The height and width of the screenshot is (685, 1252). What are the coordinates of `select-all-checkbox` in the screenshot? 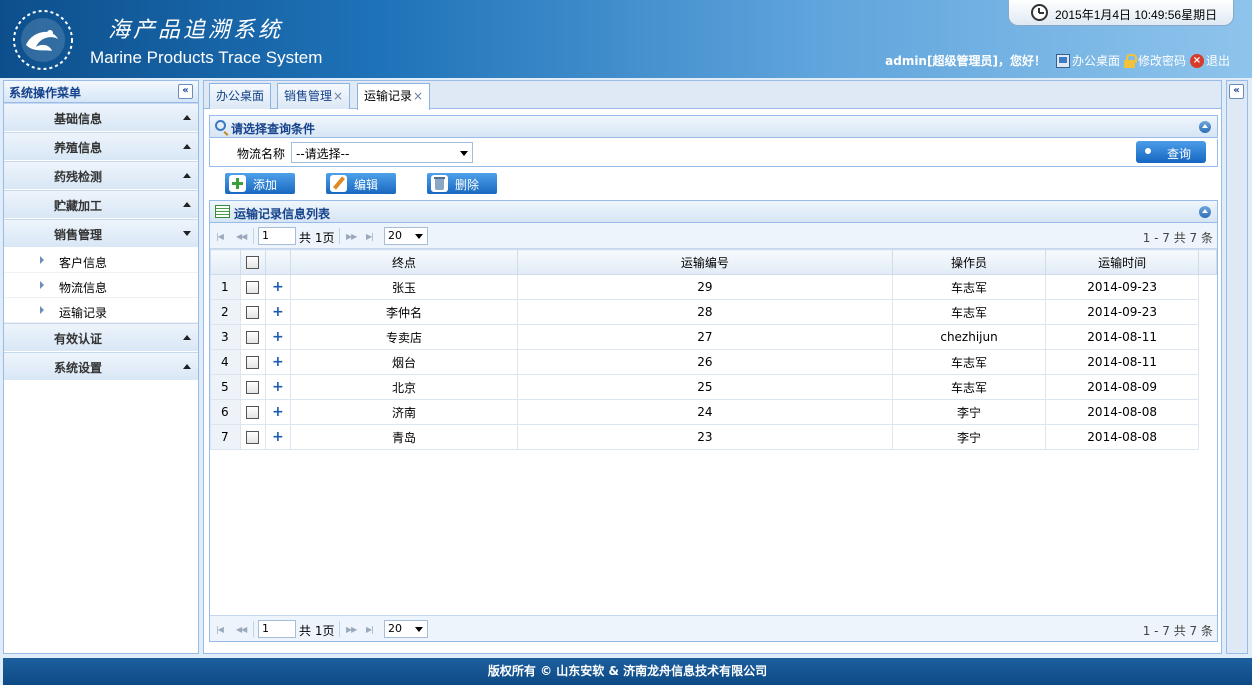 It's located at (253, 262).